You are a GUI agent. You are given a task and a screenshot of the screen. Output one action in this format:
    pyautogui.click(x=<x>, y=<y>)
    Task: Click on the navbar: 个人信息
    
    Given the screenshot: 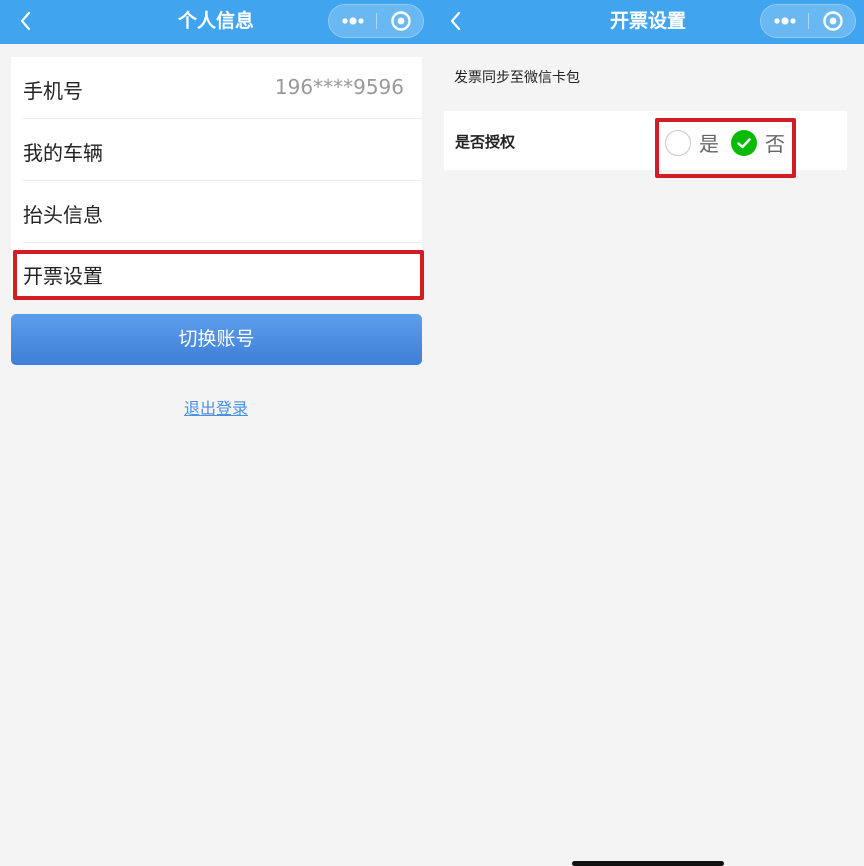 What is the action you would take?
    pyautogui.click(x=216, y=22)
    